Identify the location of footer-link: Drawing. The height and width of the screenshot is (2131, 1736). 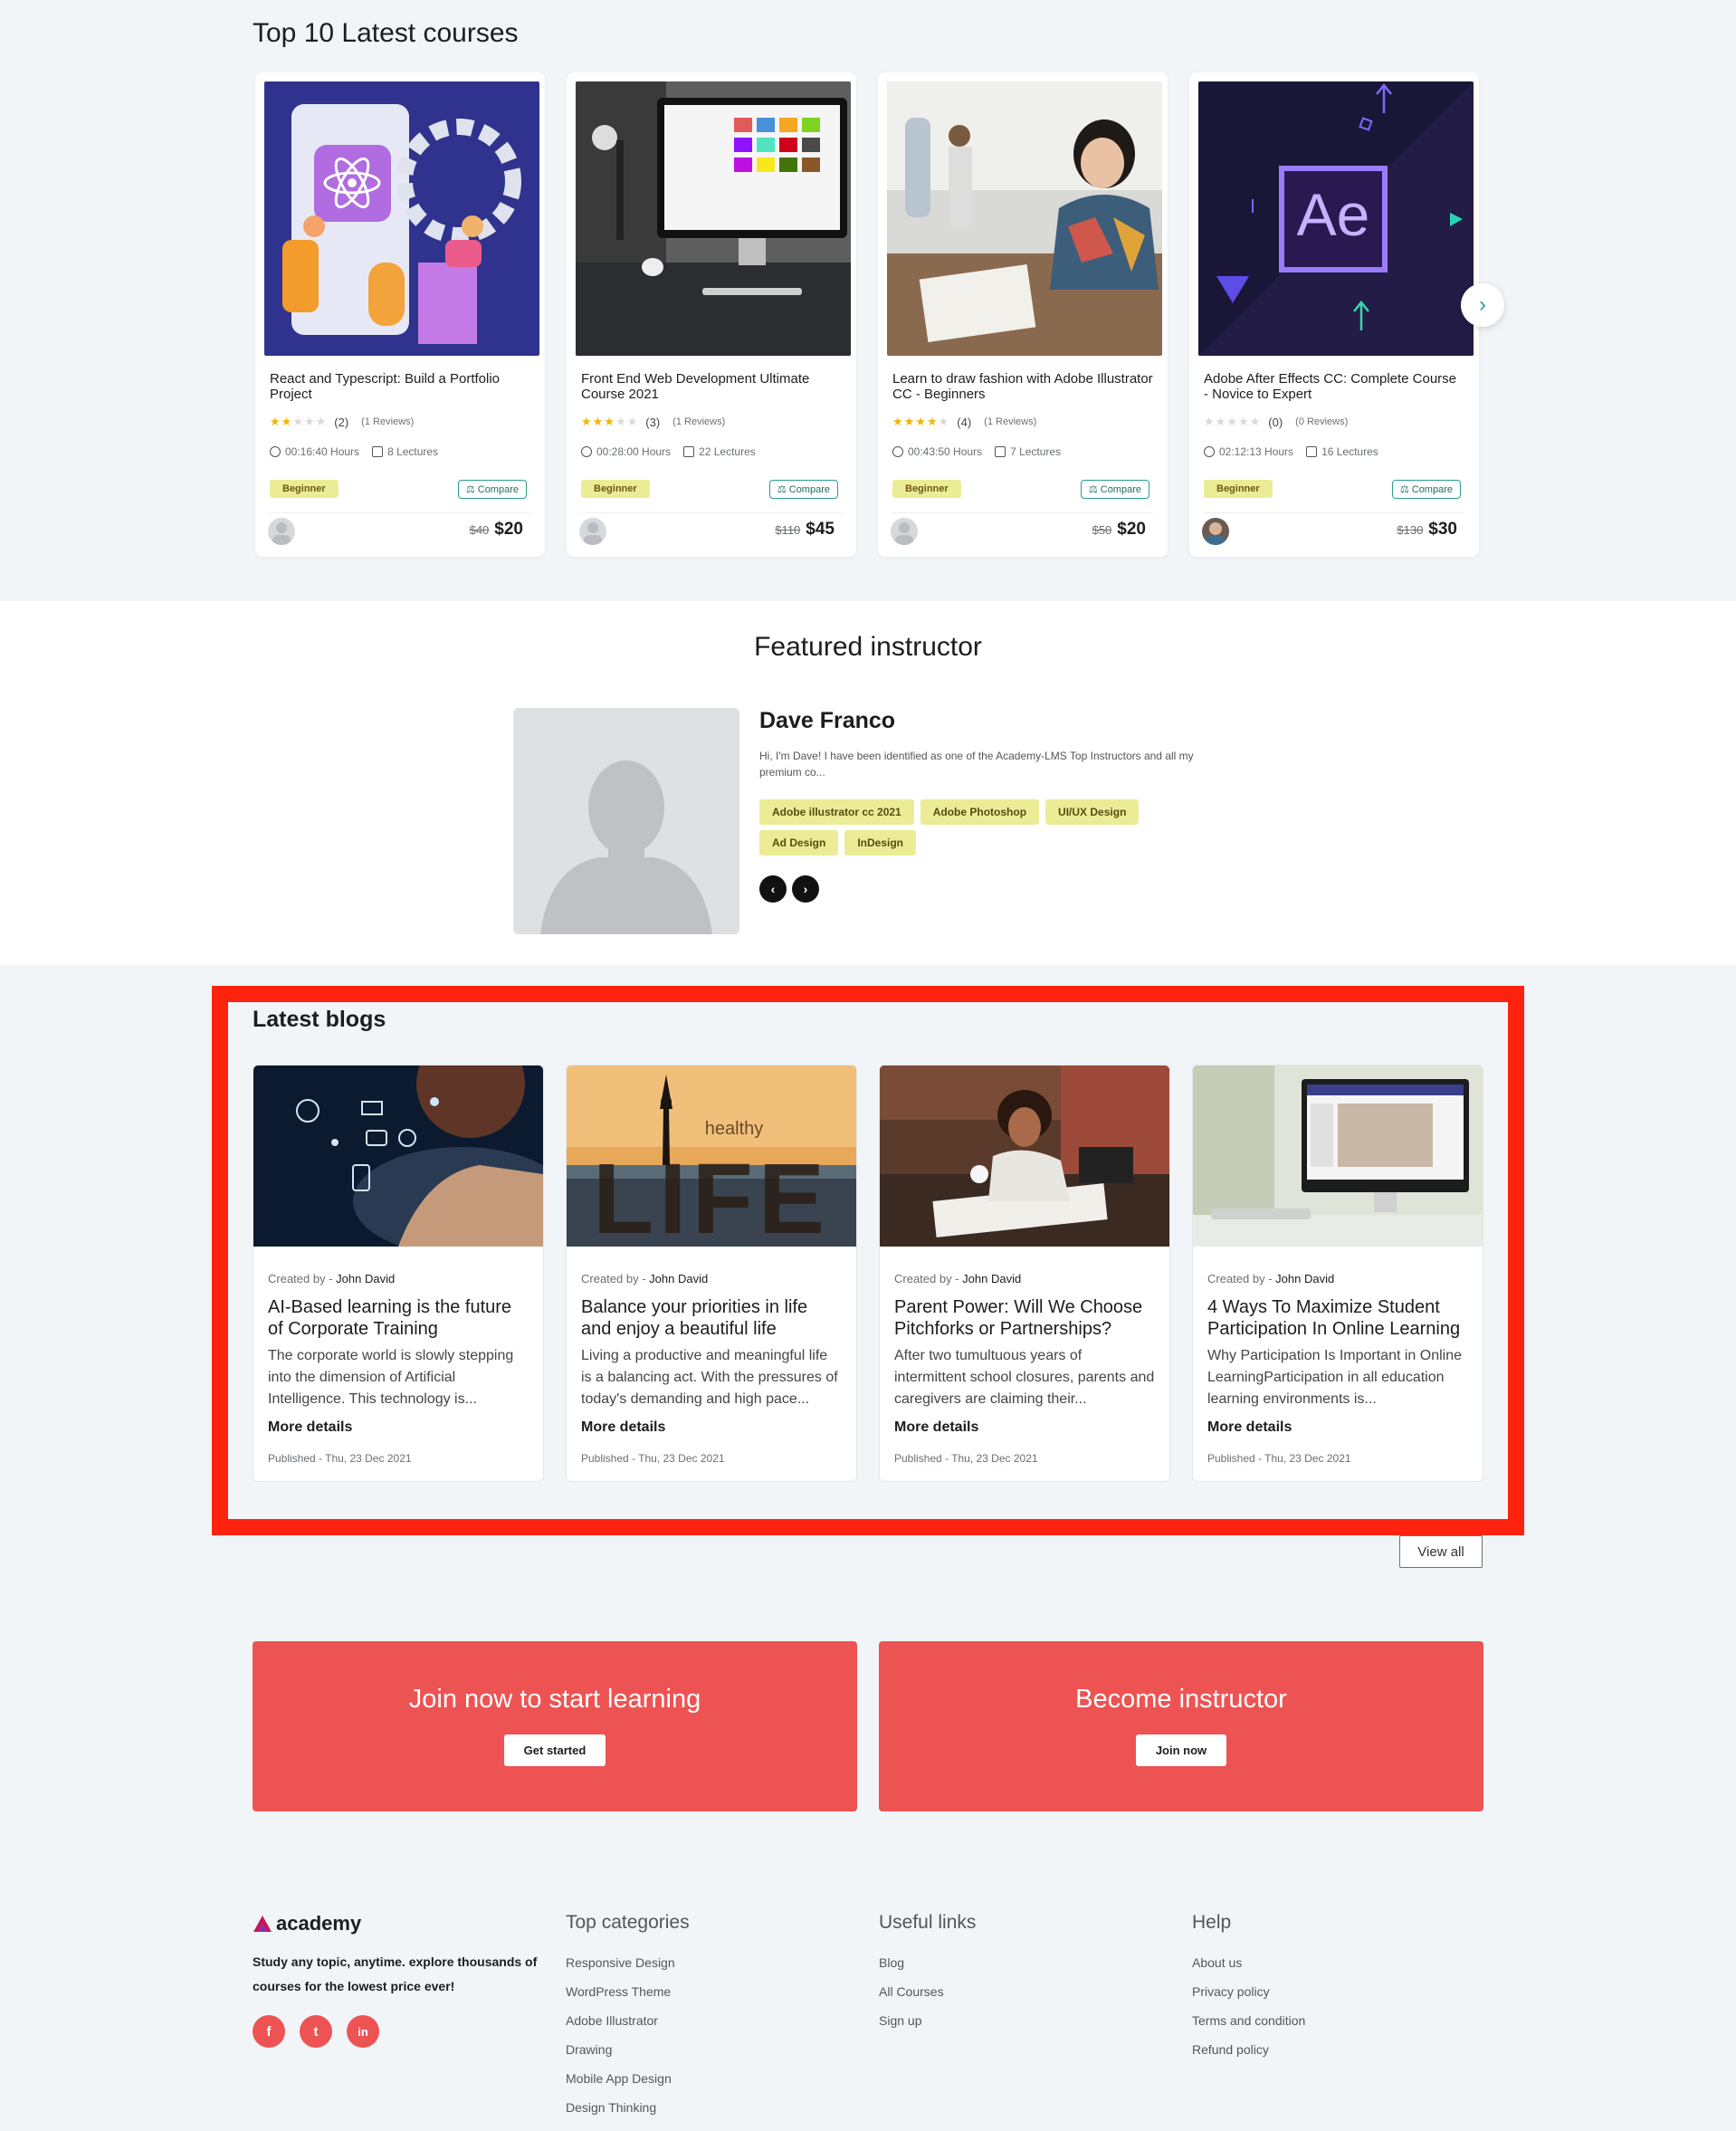
(628, 2050).